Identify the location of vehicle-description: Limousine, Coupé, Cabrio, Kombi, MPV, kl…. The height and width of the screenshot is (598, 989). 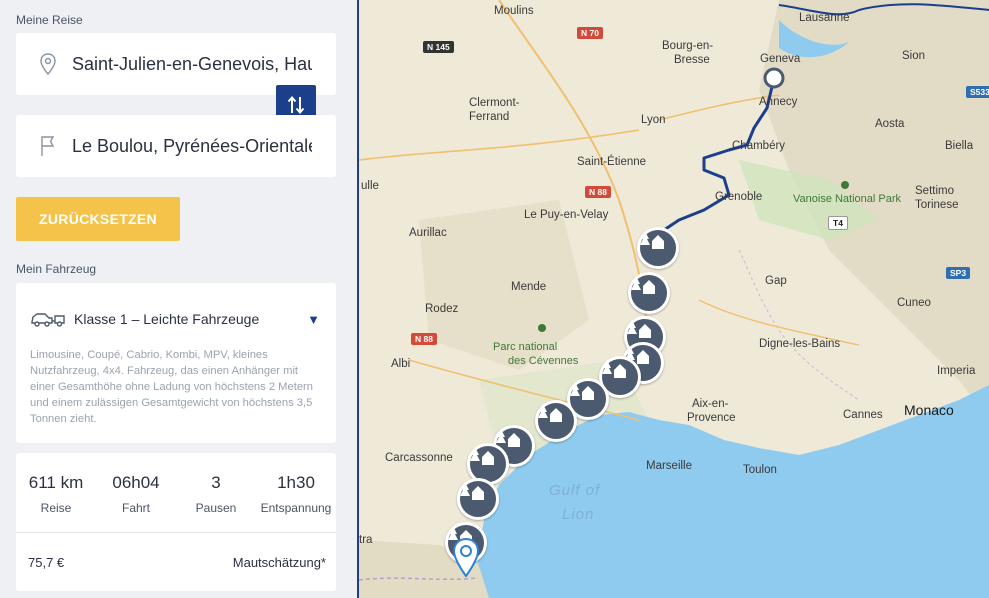
(171, 387).